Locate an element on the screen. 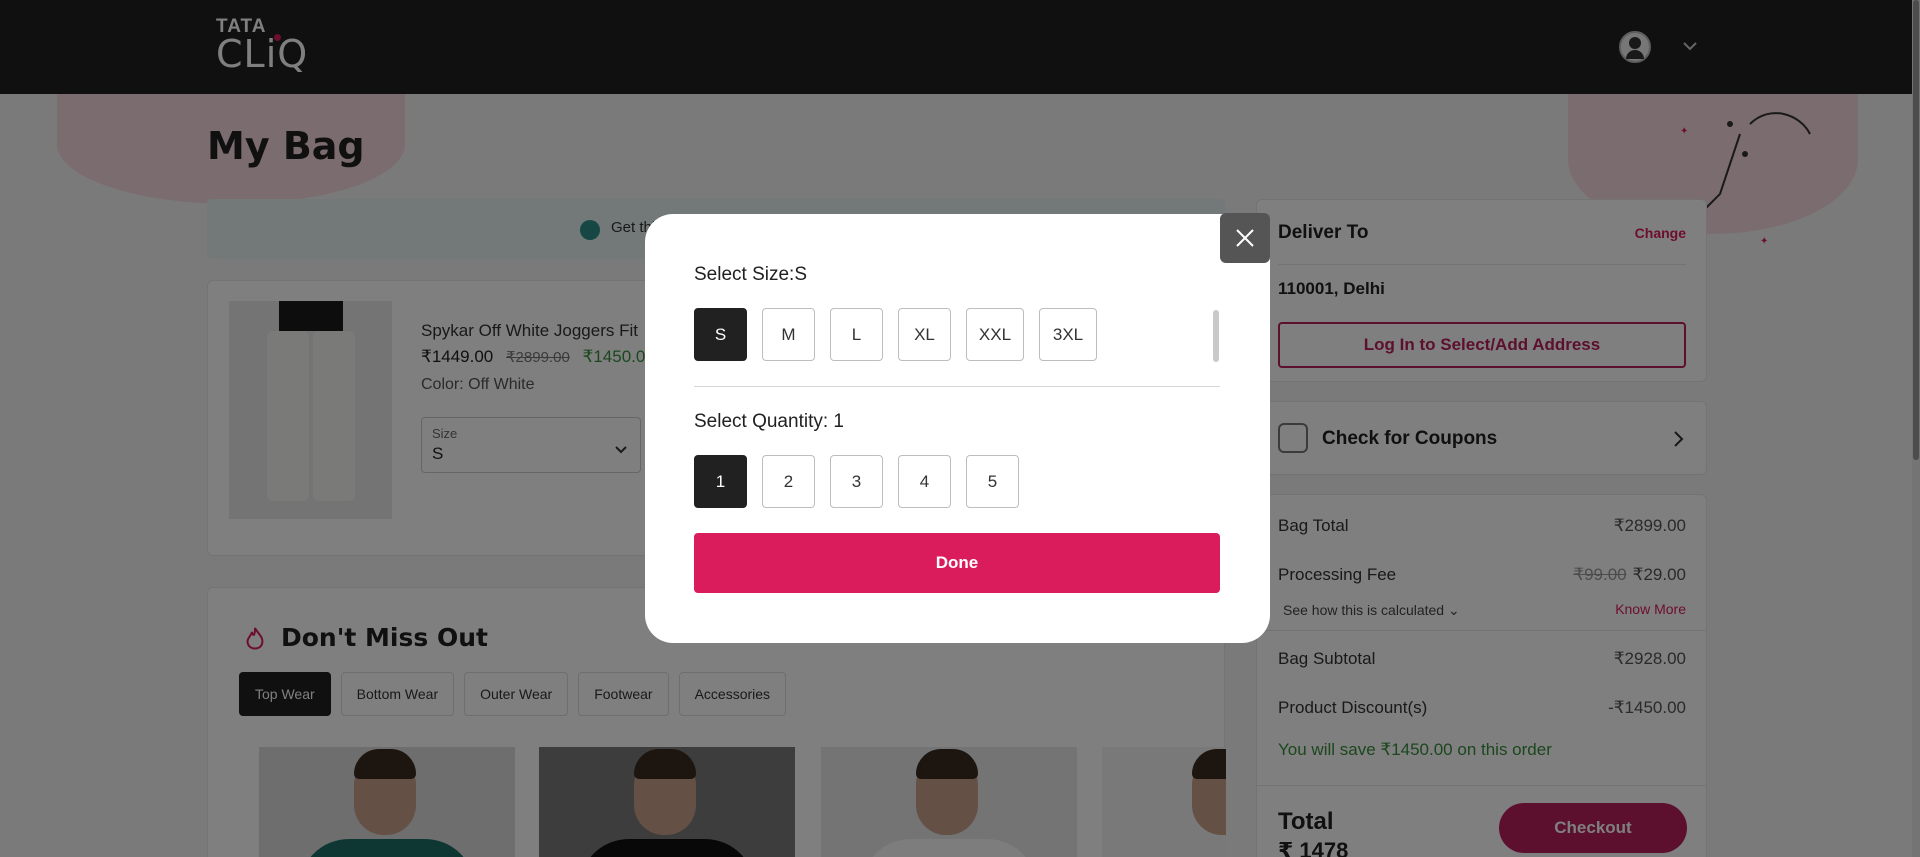 The image size is (1920, 857). size-option-xxl: XXL is located at coordinates (995, 334).